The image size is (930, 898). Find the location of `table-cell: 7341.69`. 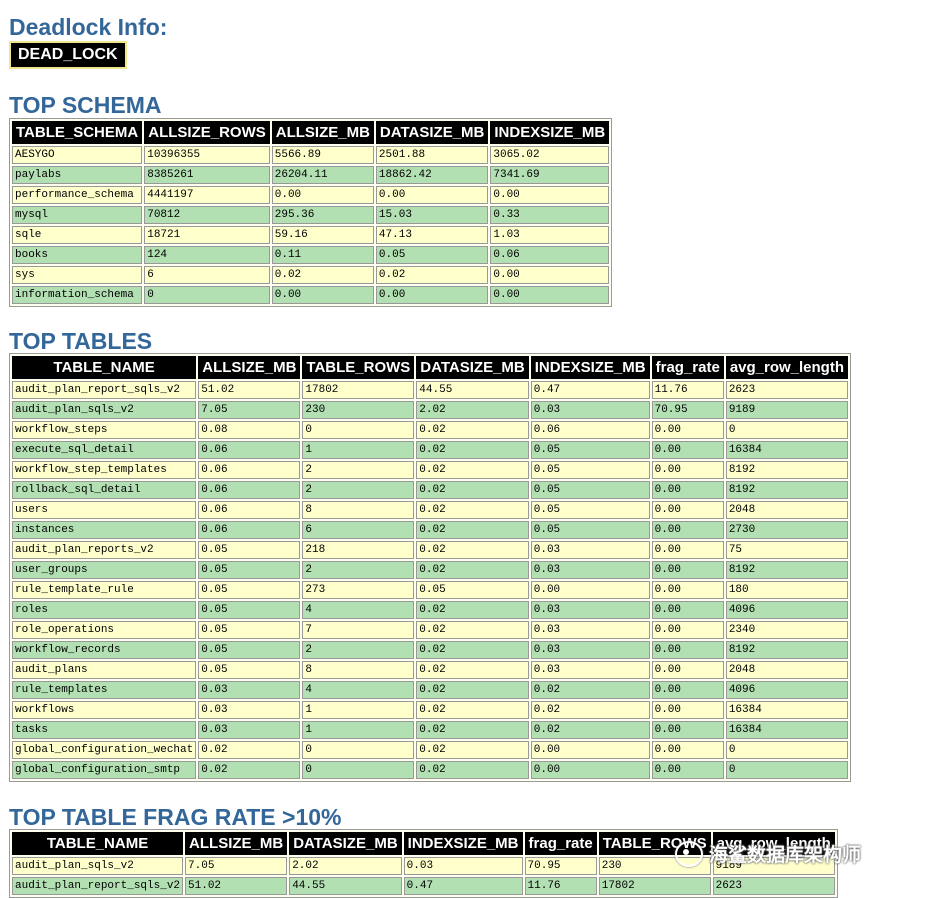

table-cell: 7341.69 is located at coordinates (550, 175).